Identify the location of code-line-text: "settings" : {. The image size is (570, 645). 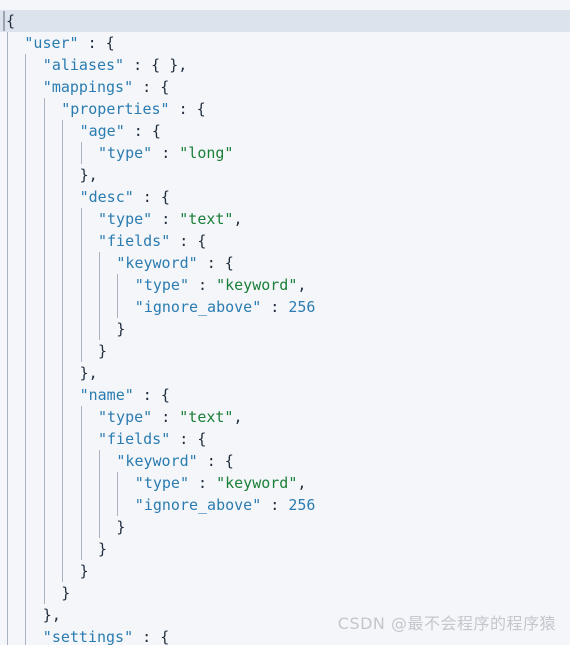
(106, 635).